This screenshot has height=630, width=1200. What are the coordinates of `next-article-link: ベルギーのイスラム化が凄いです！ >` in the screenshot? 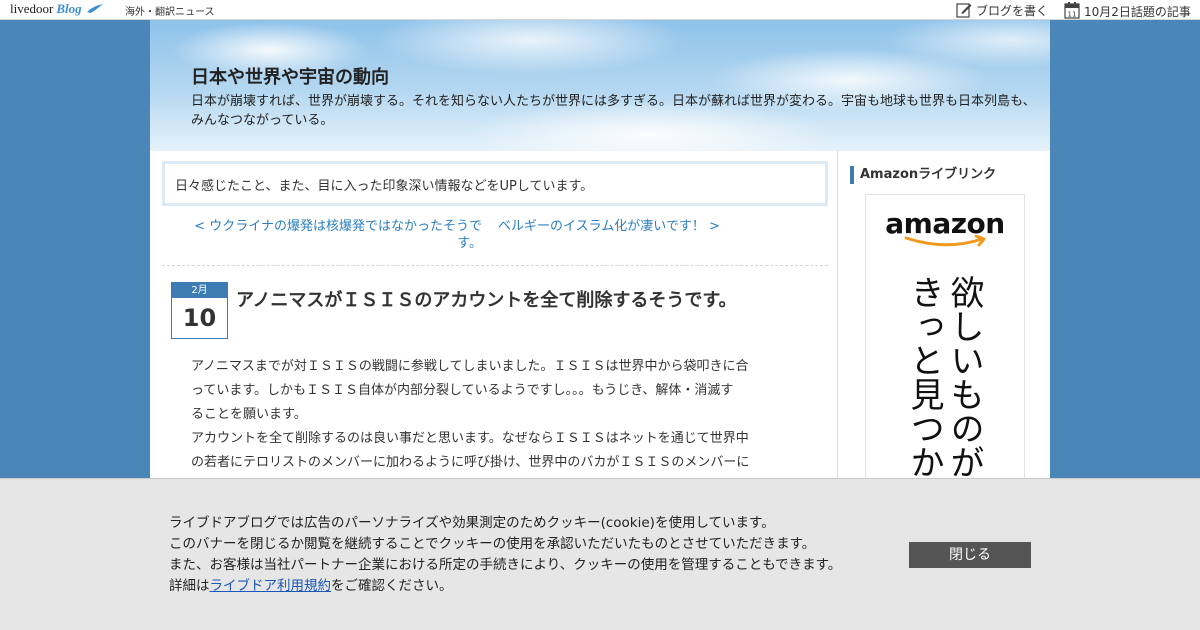 It's located at (609, 226).